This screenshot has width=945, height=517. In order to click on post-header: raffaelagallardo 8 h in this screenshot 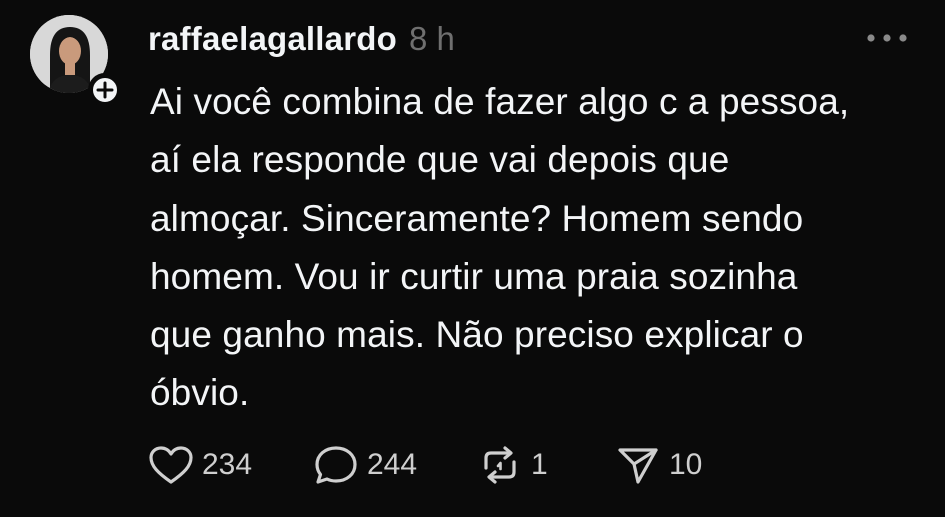, I will do `click(301, 39)`.